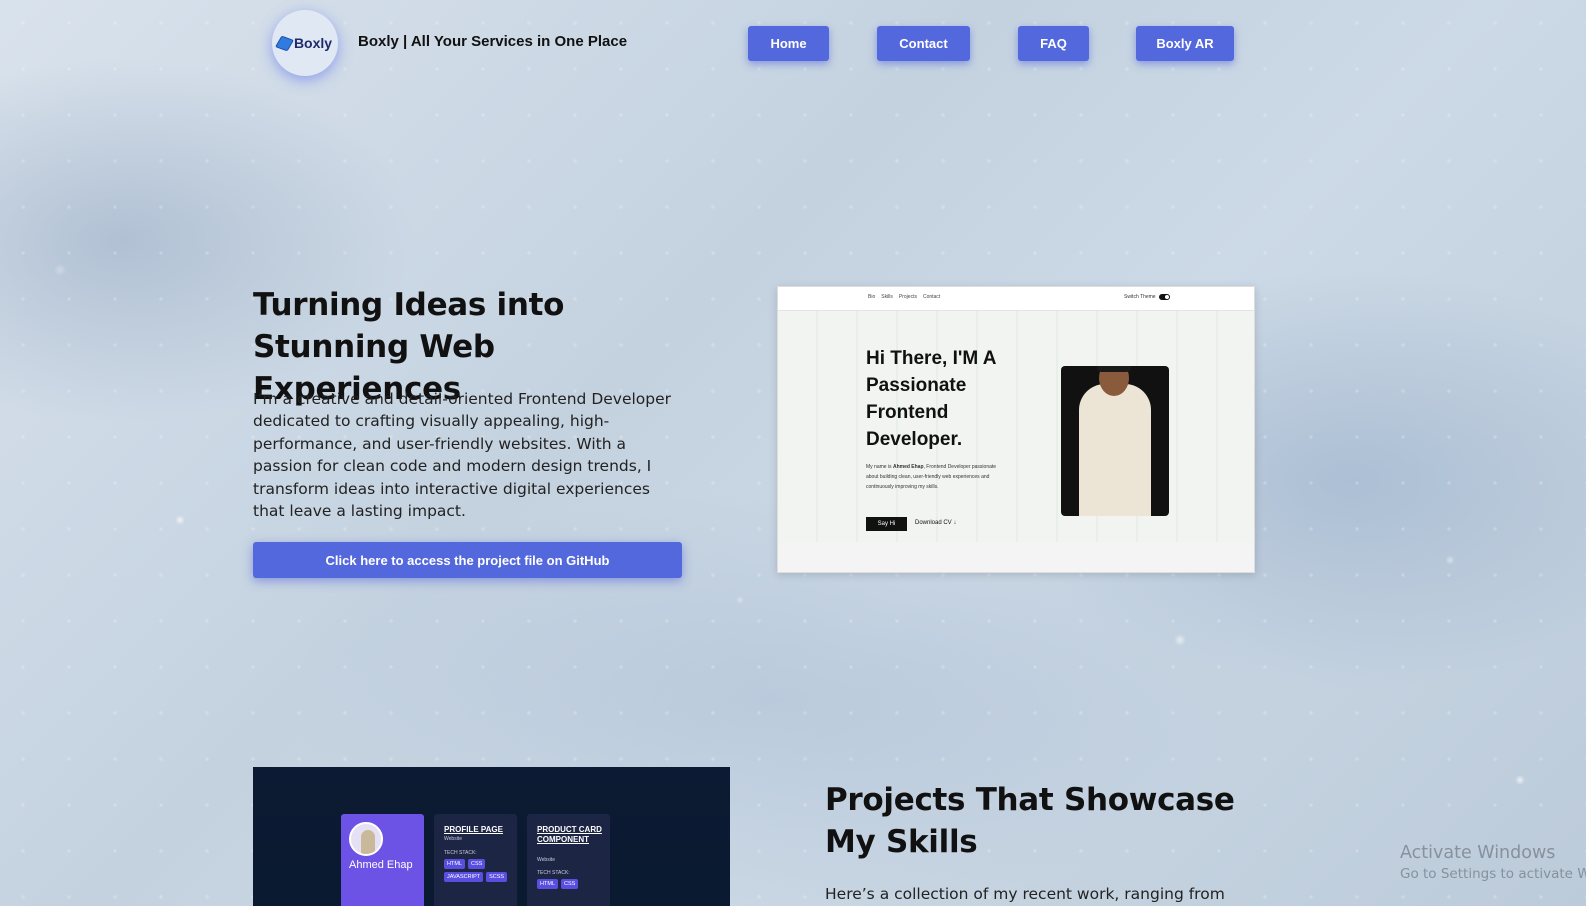  What do you see at coordinates (1114, 369) in the screenshot?
I see `person-hair-shape` at bounding box center [1114, 369].